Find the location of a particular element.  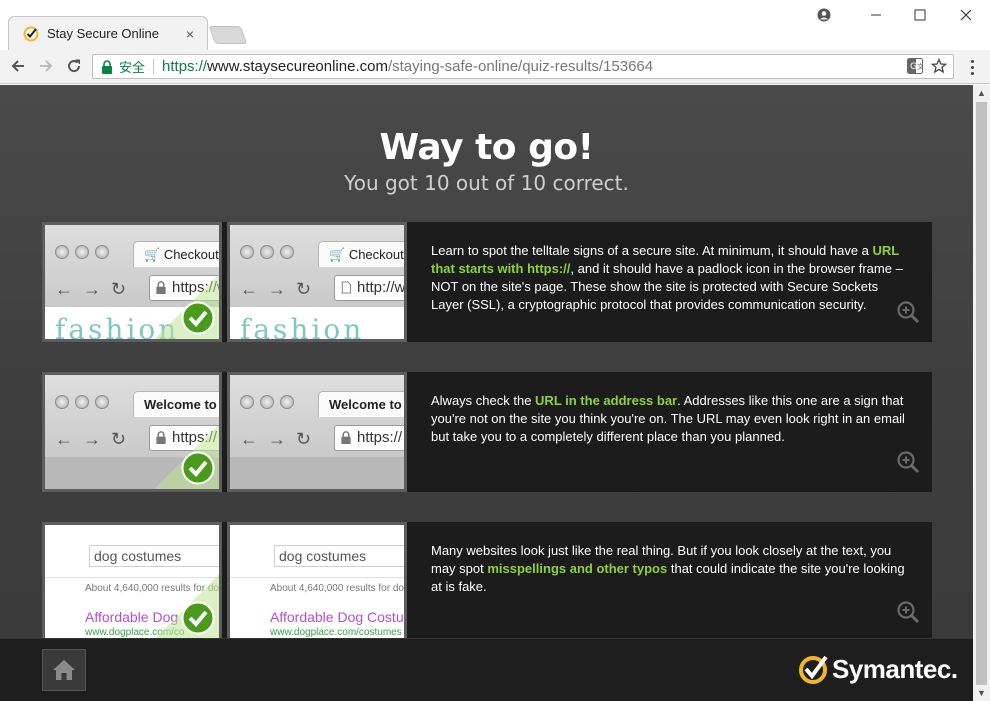

home-button is located at coordinates (64, 670).